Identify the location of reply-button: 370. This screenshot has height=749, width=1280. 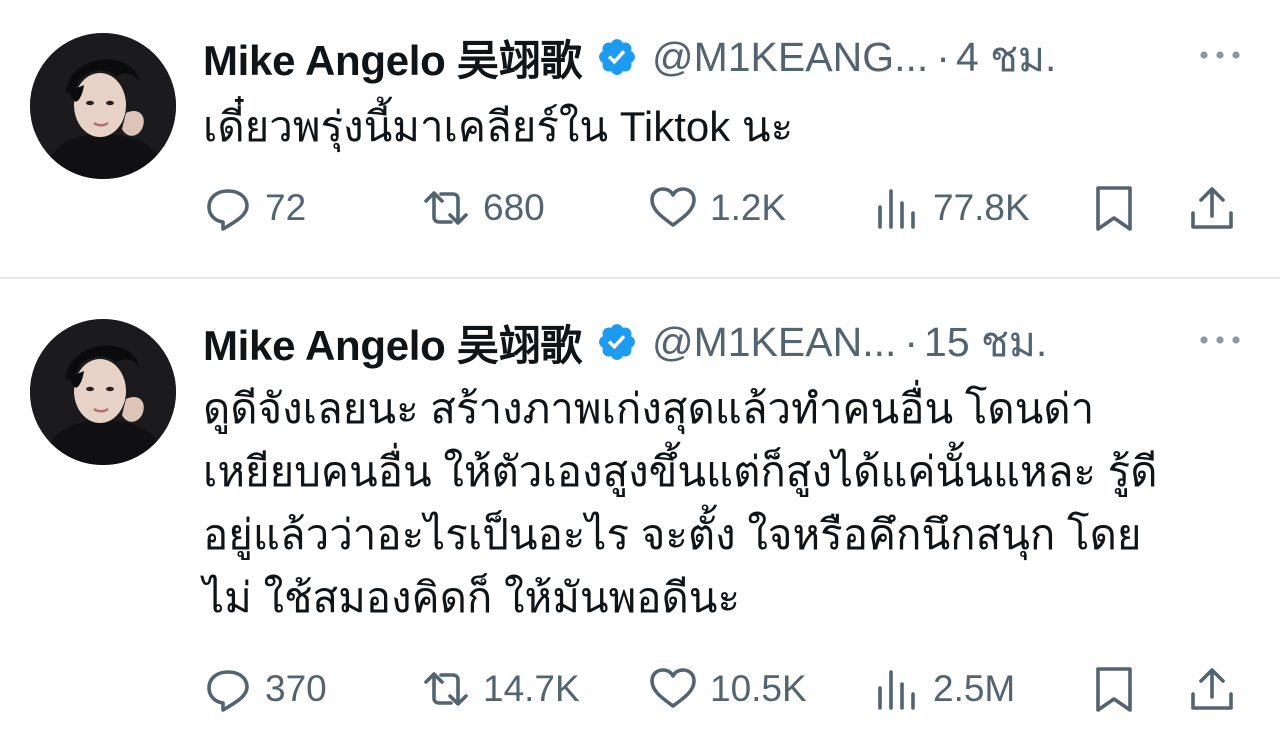
(265, 689).